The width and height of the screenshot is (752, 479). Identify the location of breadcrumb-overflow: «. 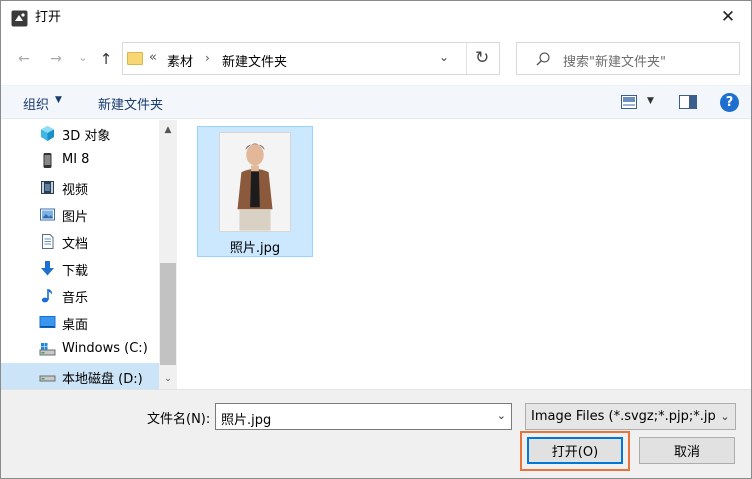
(153, 57).